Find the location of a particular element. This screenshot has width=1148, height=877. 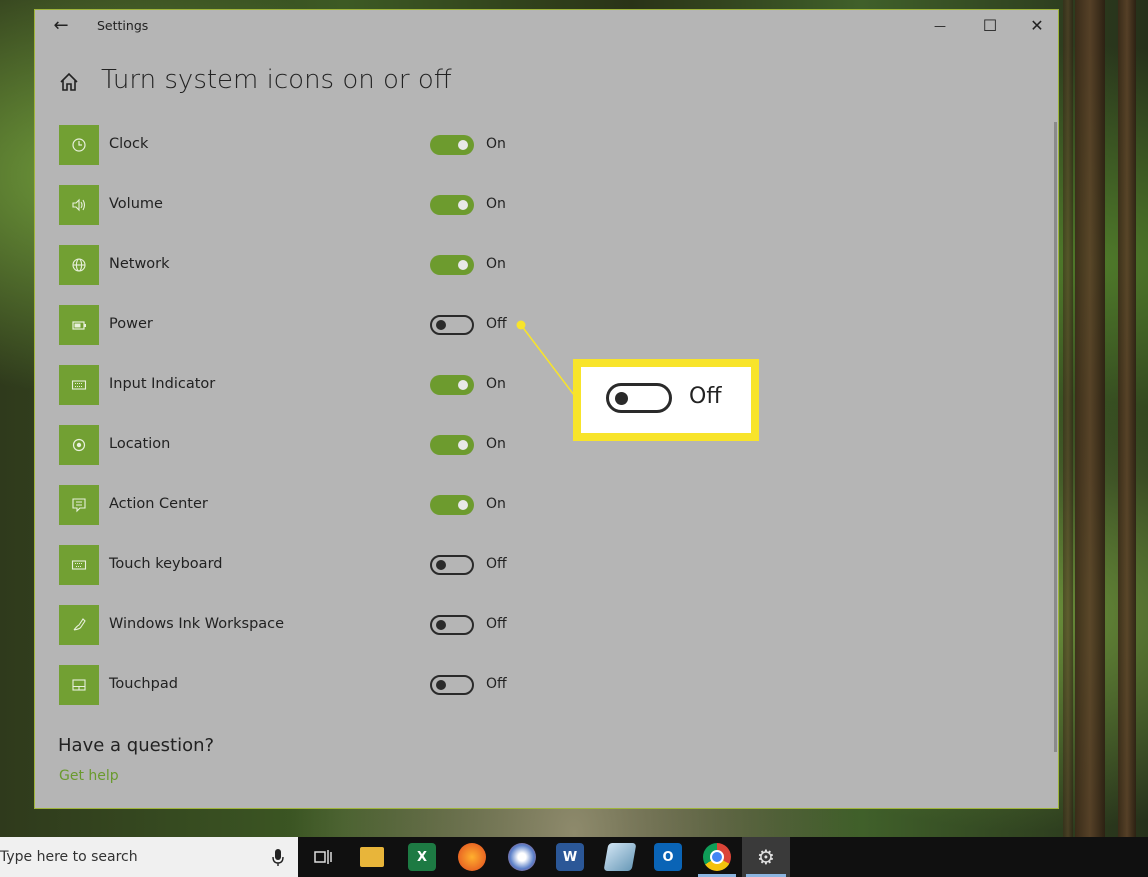

firefox-icon is located at coordinates (472, 857).